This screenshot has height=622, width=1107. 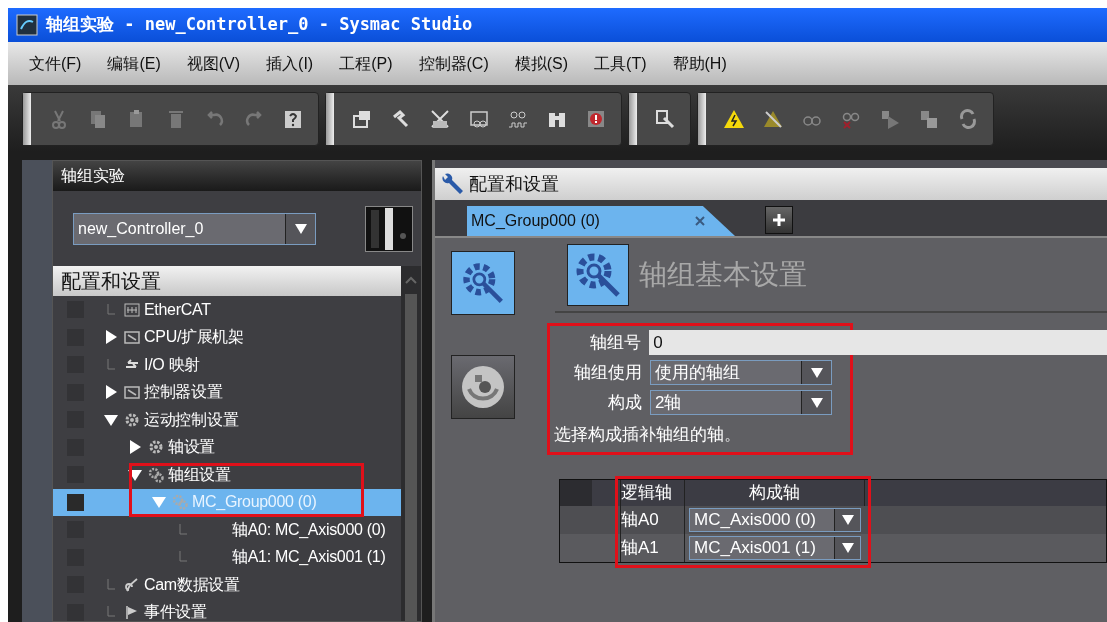 I want to click on menu-item: 文件(F), so click(x=55, y=63).